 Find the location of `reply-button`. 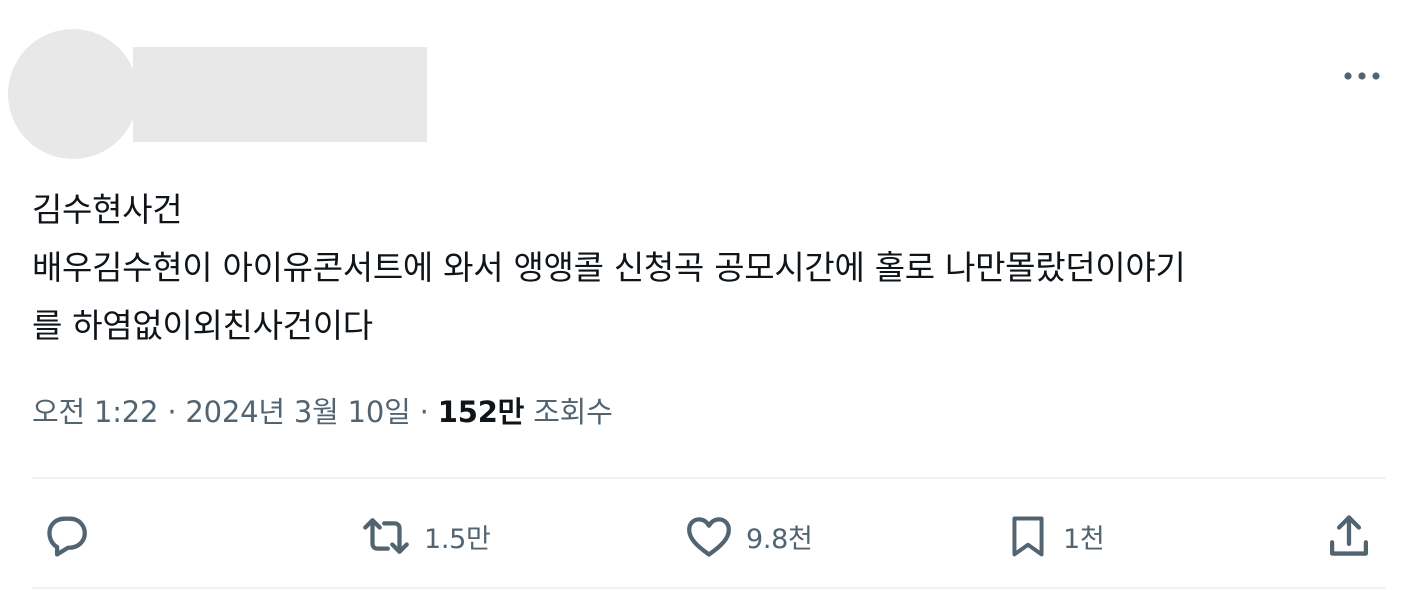

reply-button is located at coordinates (67, 536).